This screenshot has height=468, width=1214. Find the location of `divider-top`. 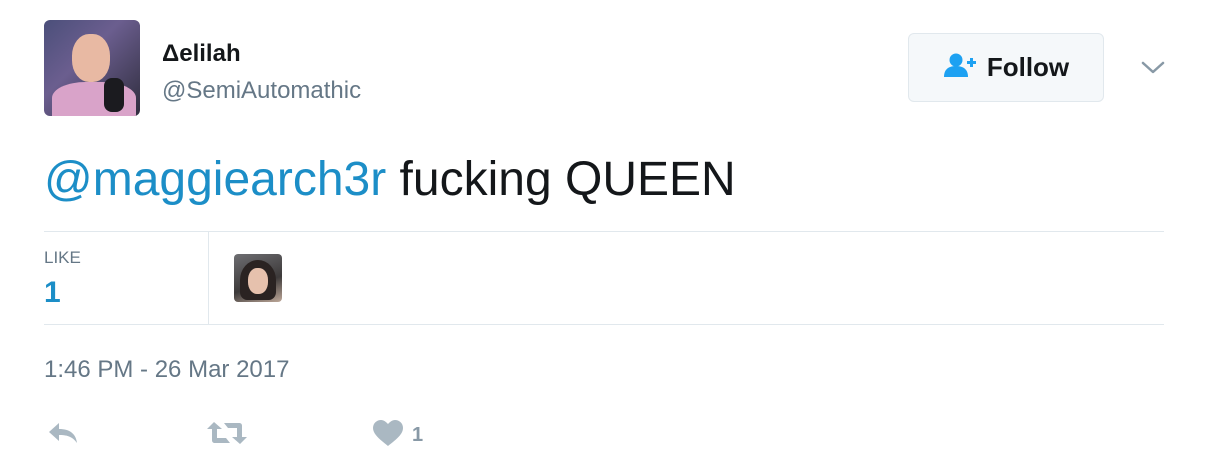

divider-top is located at coordinates (604, 231).